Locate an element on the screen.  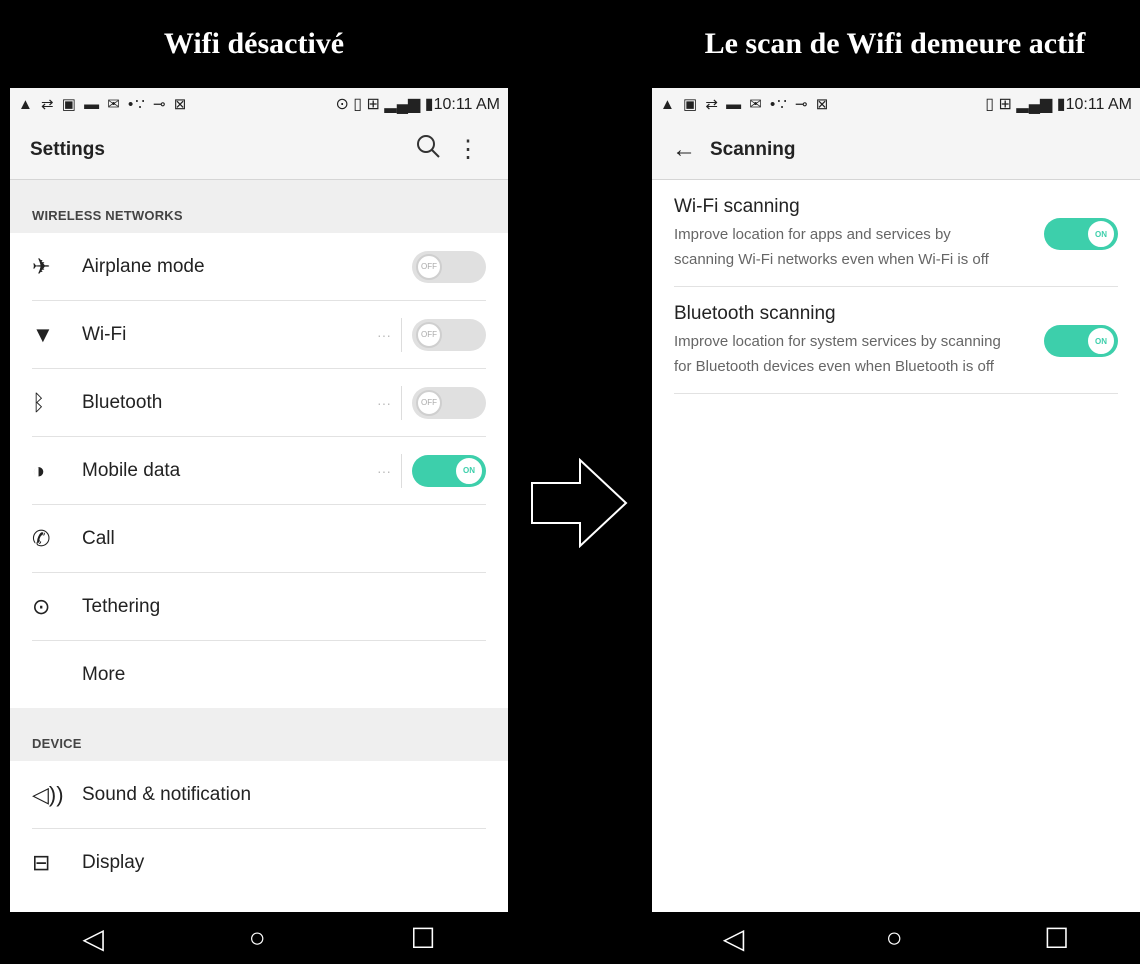
app-bar: Settings ⋮ is located at coordinates (259, 150).